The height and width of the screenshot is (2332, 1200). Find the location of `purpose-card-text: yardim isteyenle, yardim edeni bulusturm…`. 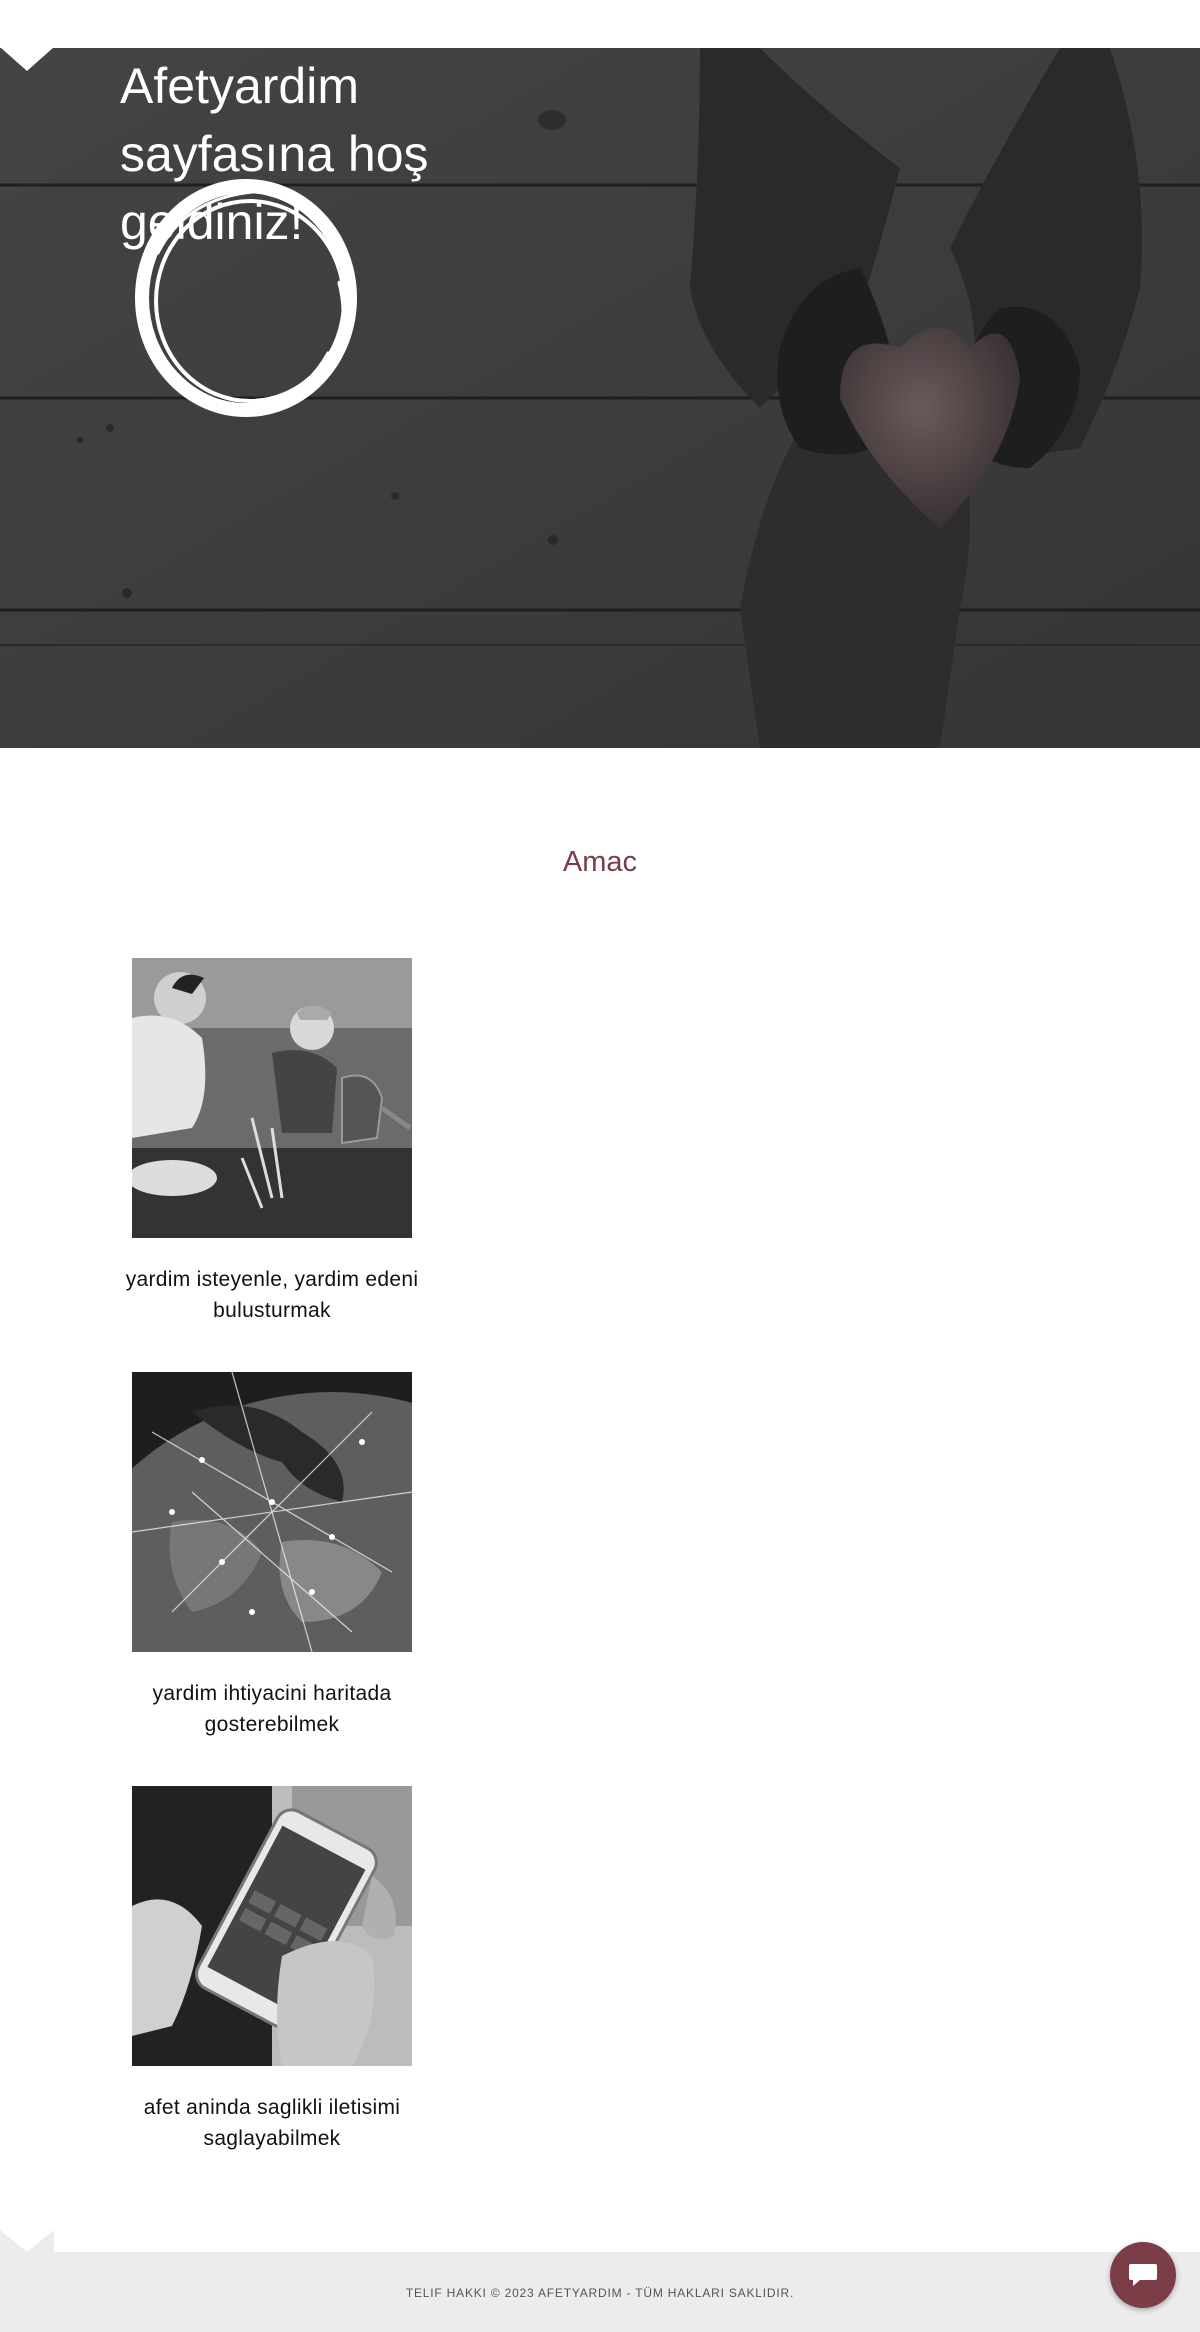

purpose-card-text: yardim isteyenle, yardim edeni bulusturm… is located at coordinates (272, 1295).